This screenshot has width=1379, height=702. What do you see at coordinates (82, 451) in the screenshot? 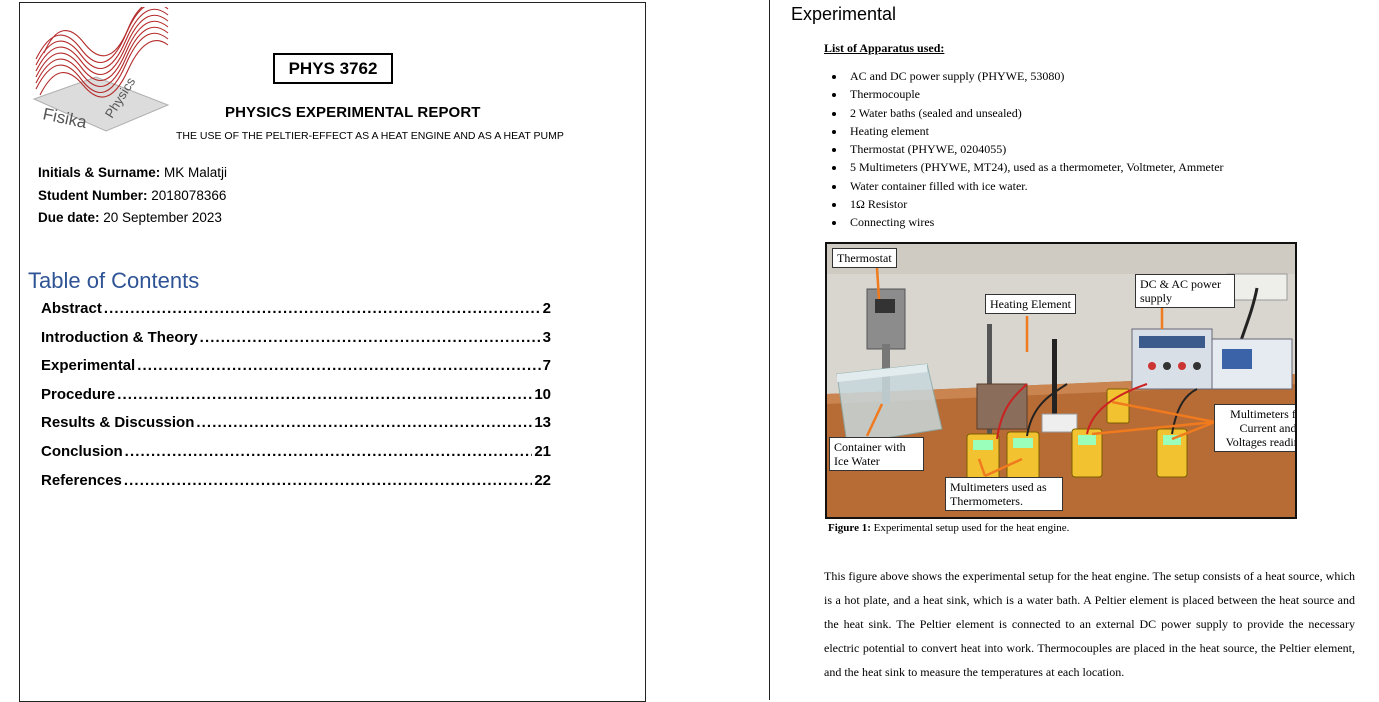
I see `toc-entry-title: Conclusion` at bounding box center [82, 451].